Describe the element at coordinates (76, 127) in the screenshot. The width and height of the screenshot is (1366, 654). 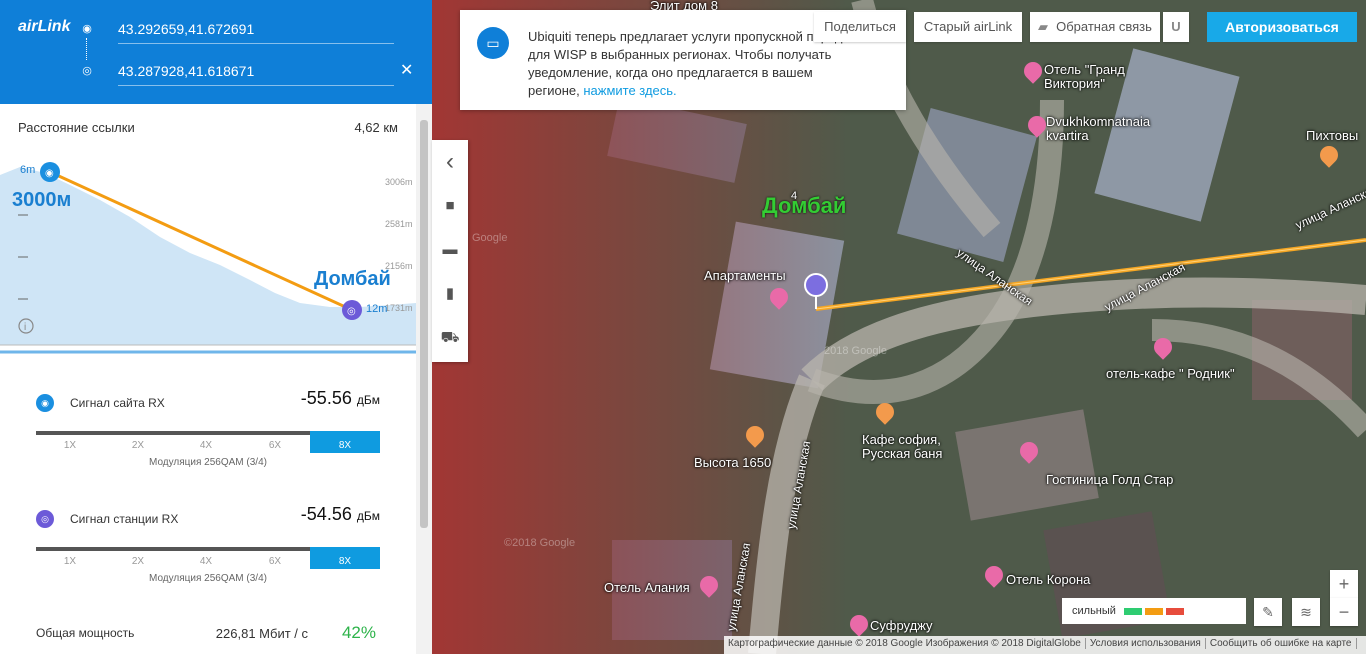
I see `link-distance-label: Расстояние ссылки` at that location.